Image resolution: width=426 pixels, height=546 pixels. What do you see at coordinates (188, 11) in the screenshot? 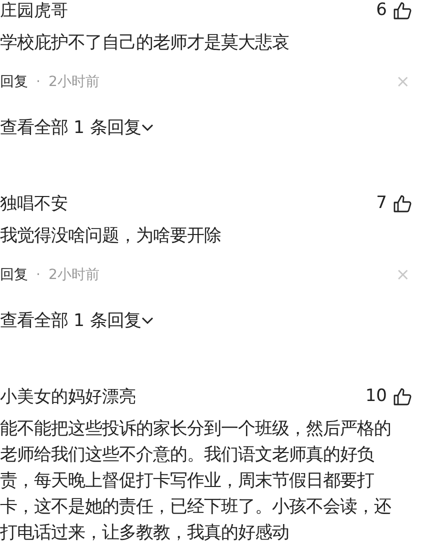
I see `user-name: 庄园虎哥` at bounding box center [188, 11].